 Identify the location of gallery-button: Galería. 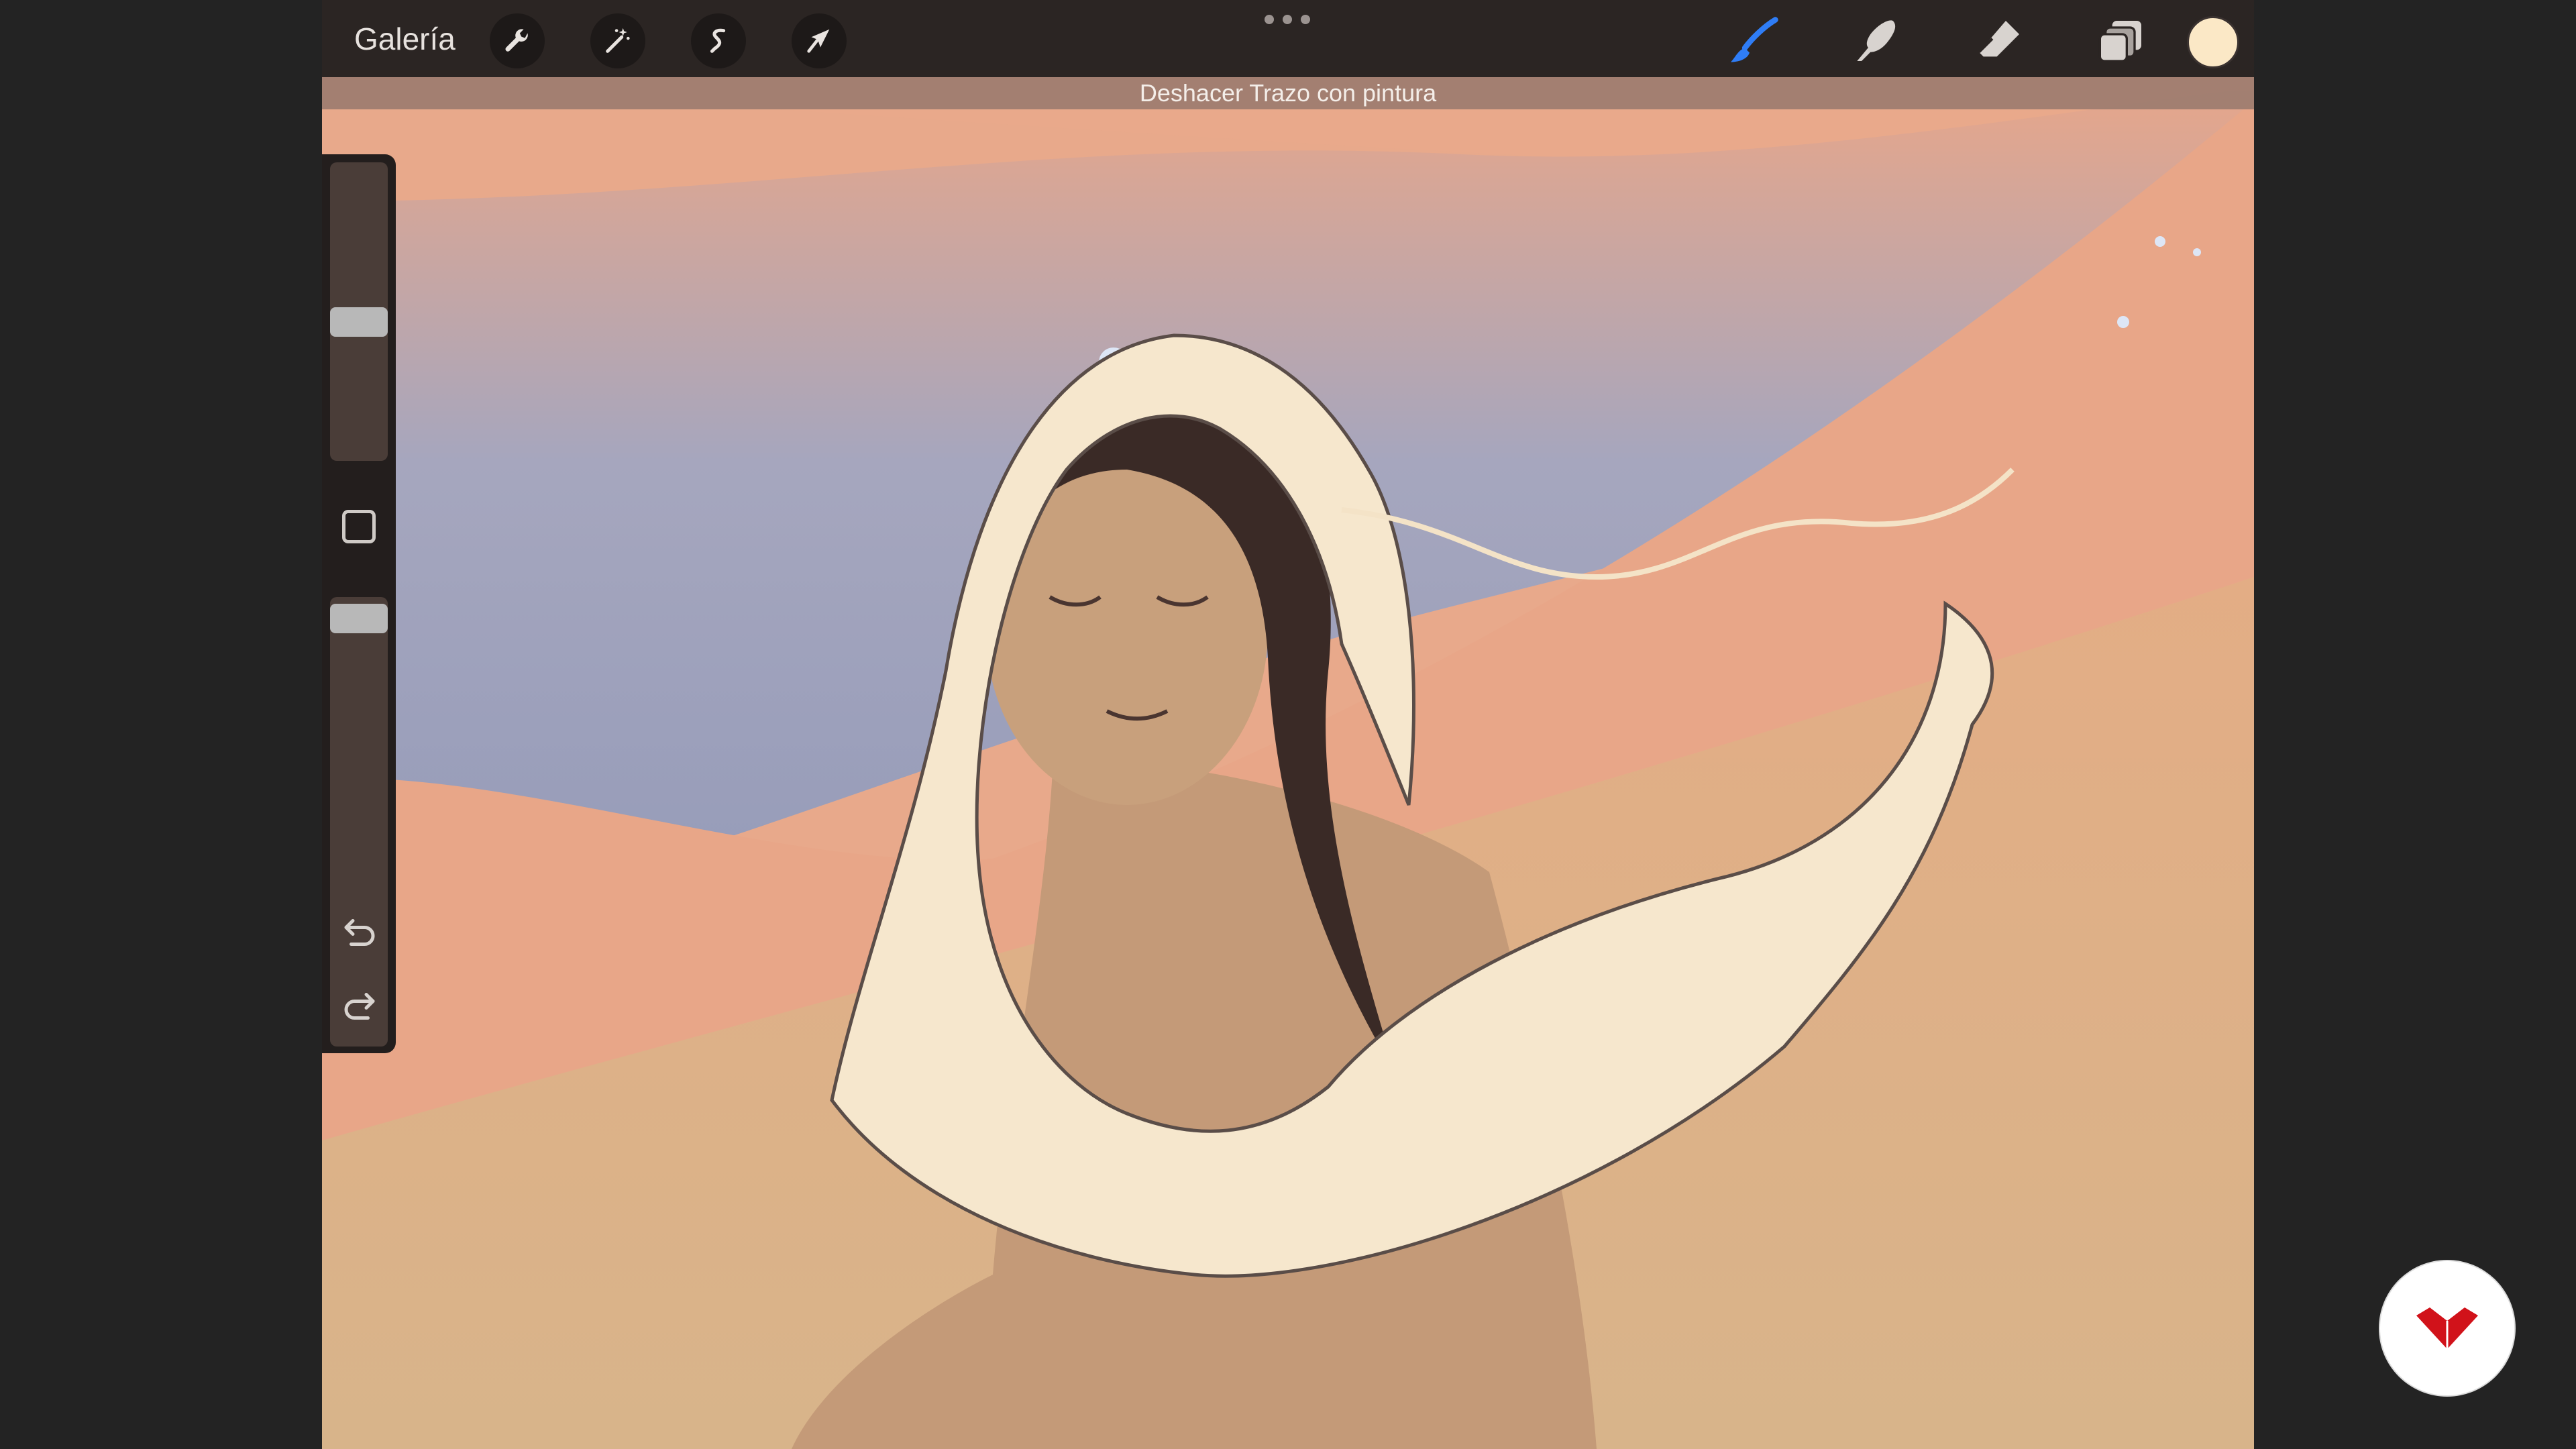
(404, 39).